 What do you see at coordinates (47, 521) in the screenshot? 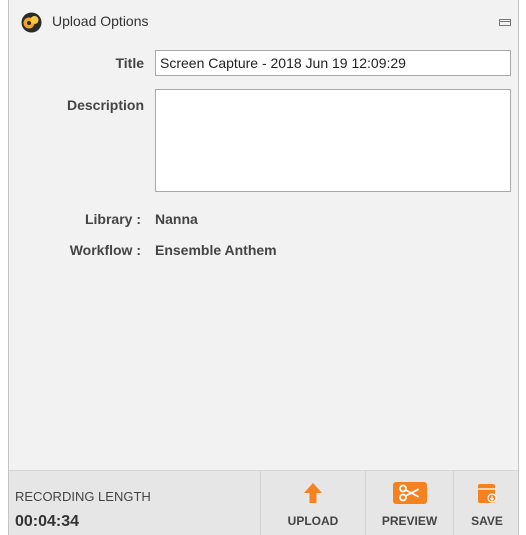
I see `recording-length-value: 00:04:34` at bounding box center [47, 521].